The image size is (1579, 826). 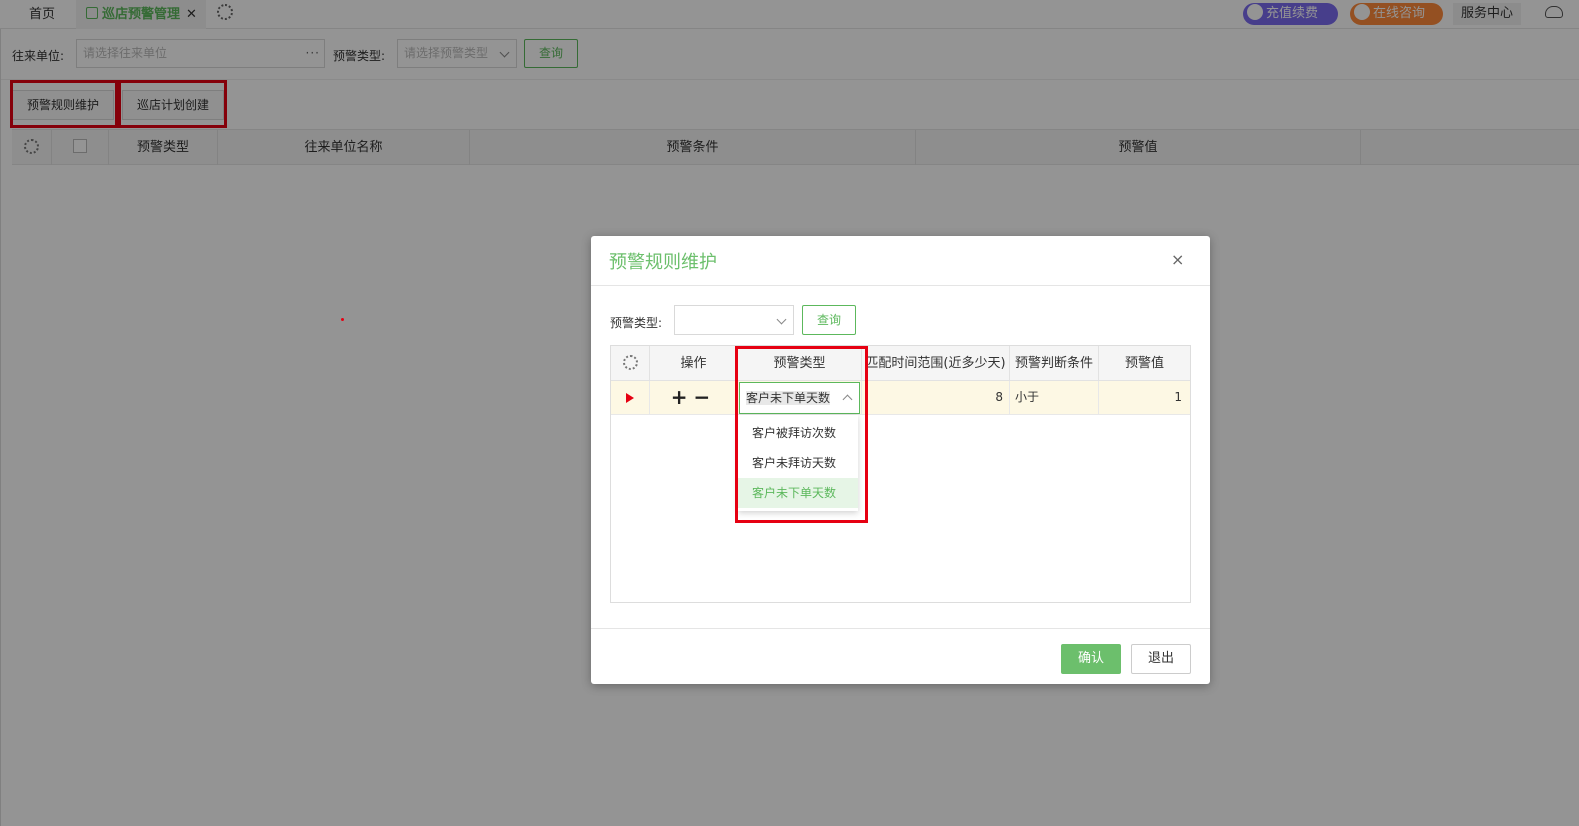 I want to click on col-judge-condition: 预警判断条件, so click(x=1054, y=363).